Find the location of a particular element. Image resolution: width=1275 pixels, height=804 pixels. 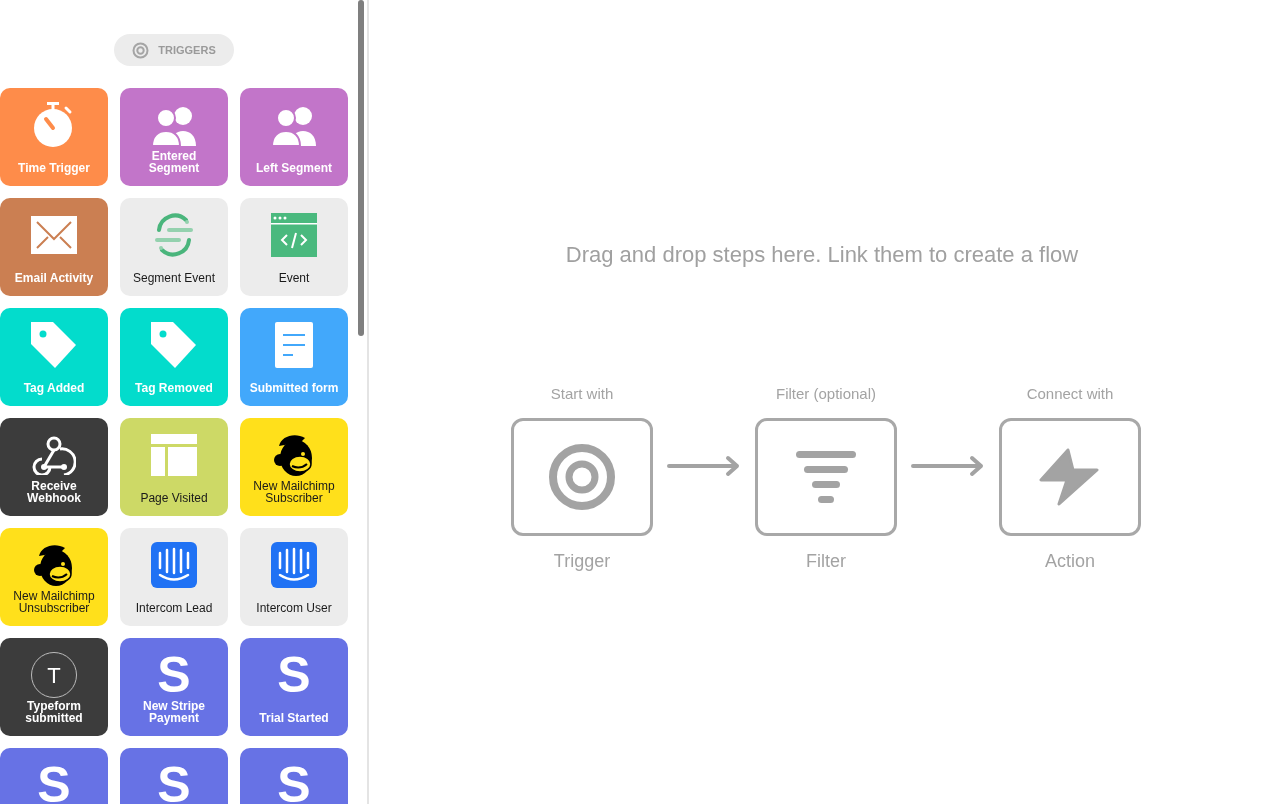

trigger-tile: Email Activity is located at coordinates (54, 247).